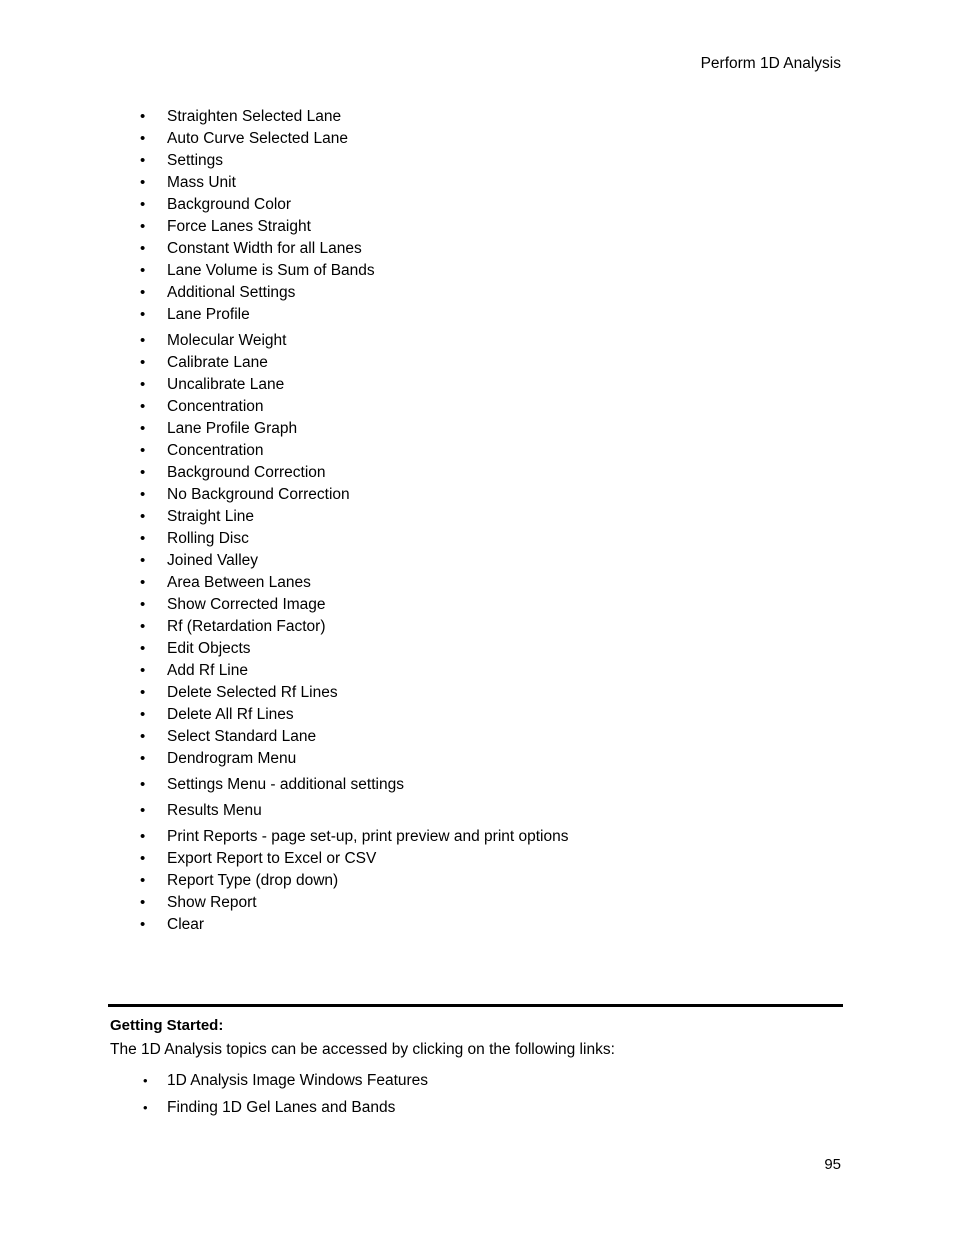 Image resolution: width=954 pixels, height=1235 pixels. What do you see at coordinates (297, 1080) in the screenshot?
I see `getting-started-link-label: 1D Analysis Image Windows Features` at bounding box center [297, 1080].